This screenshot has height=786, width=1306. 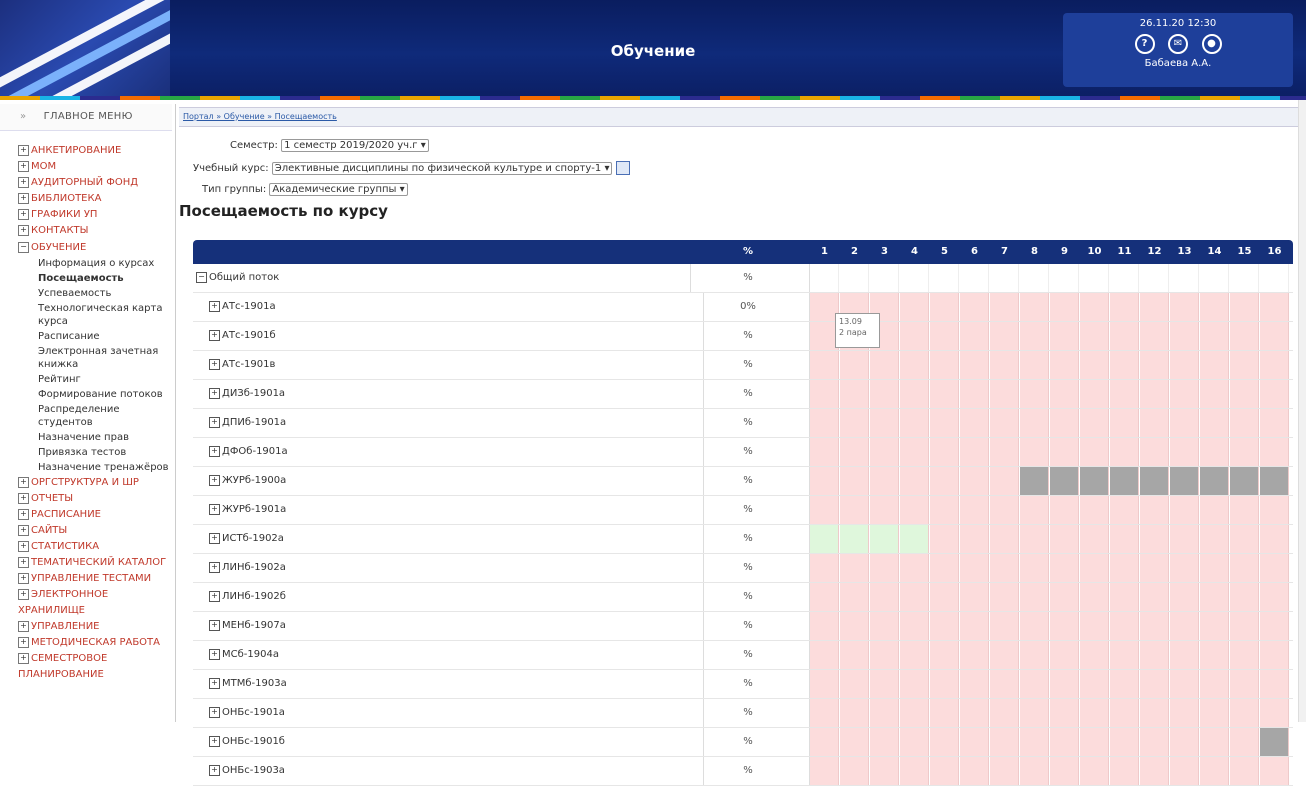 I want to click on collapse-icon: −, so click(x=23, y=247).